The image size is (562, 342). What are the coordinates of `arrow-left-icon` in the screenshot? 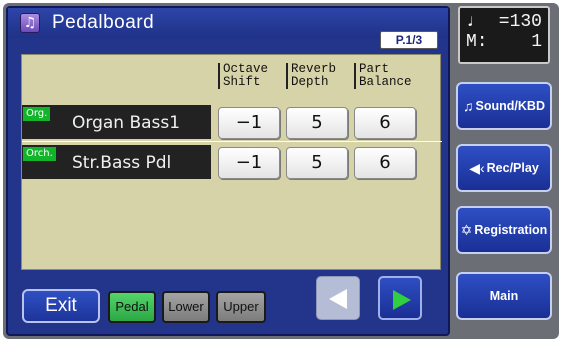 It's located at (338, 299).